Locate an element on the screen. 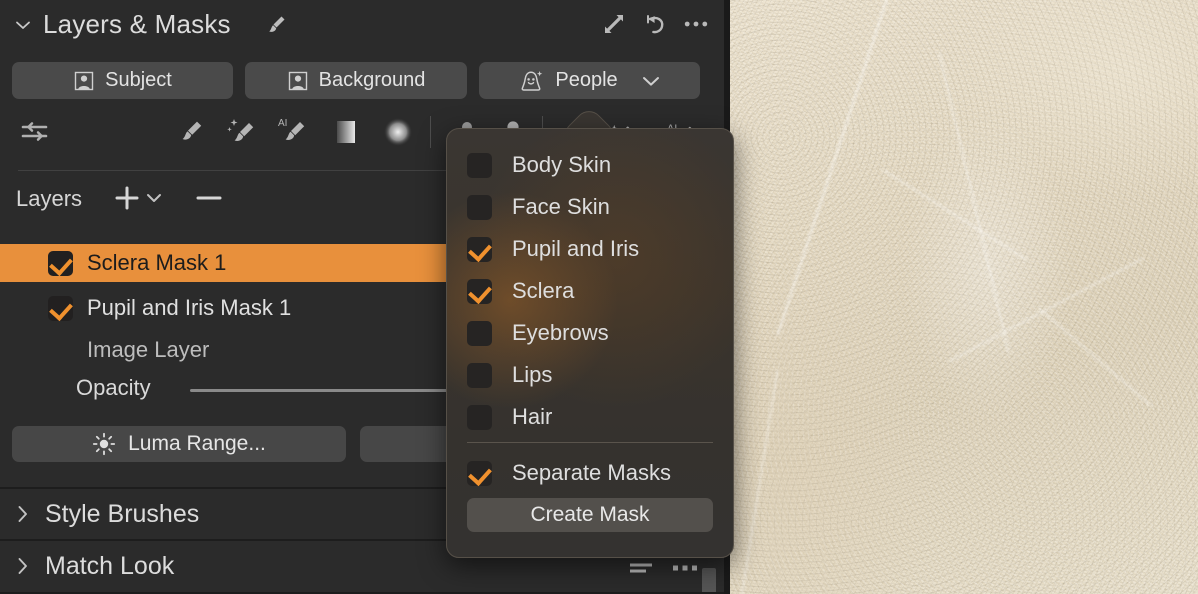 The height and width of the screenshot is (594, 1198). radial-gradient-icon is located at coordinates (398, 132).